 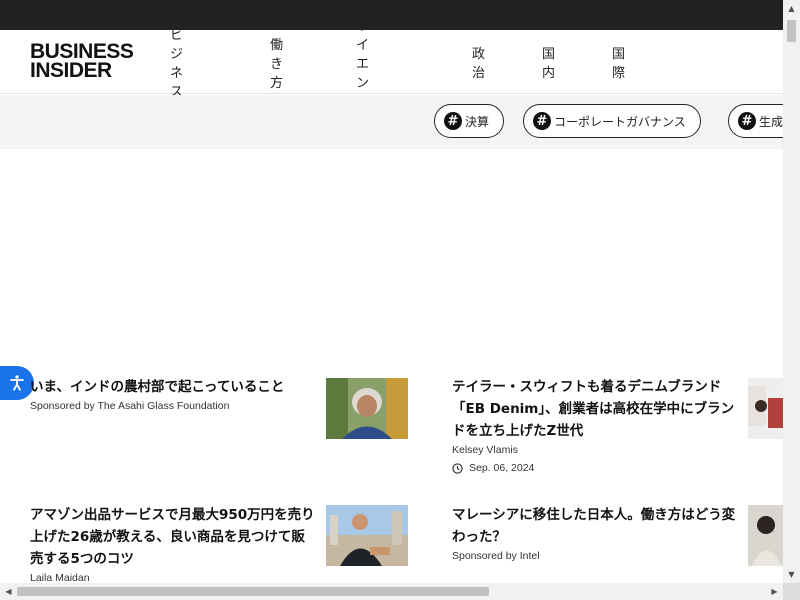 I want to click on topic-tag-bar: # 決算 # コーポレートガバナンス # 生成, so click(x=391, y=122).